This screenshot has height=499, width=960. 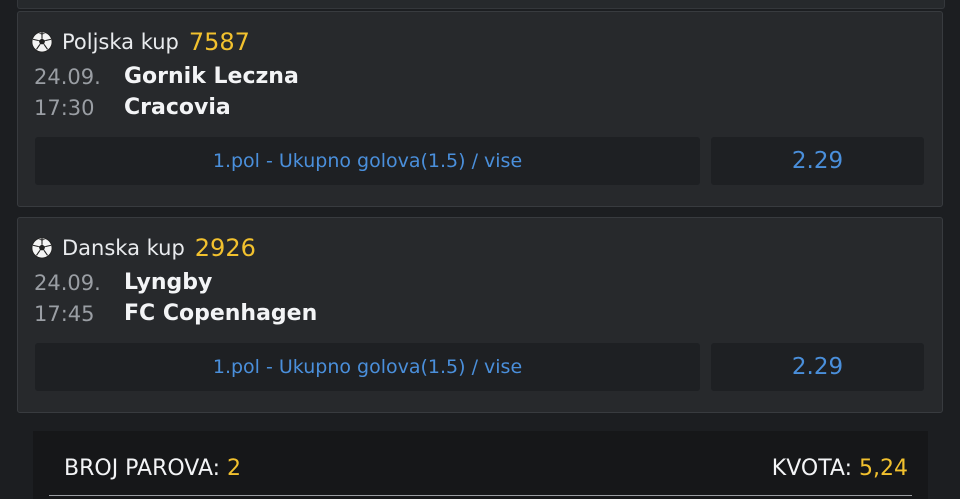 I want to click on odds-label: KVOTA:, so click(x=812, y=468).